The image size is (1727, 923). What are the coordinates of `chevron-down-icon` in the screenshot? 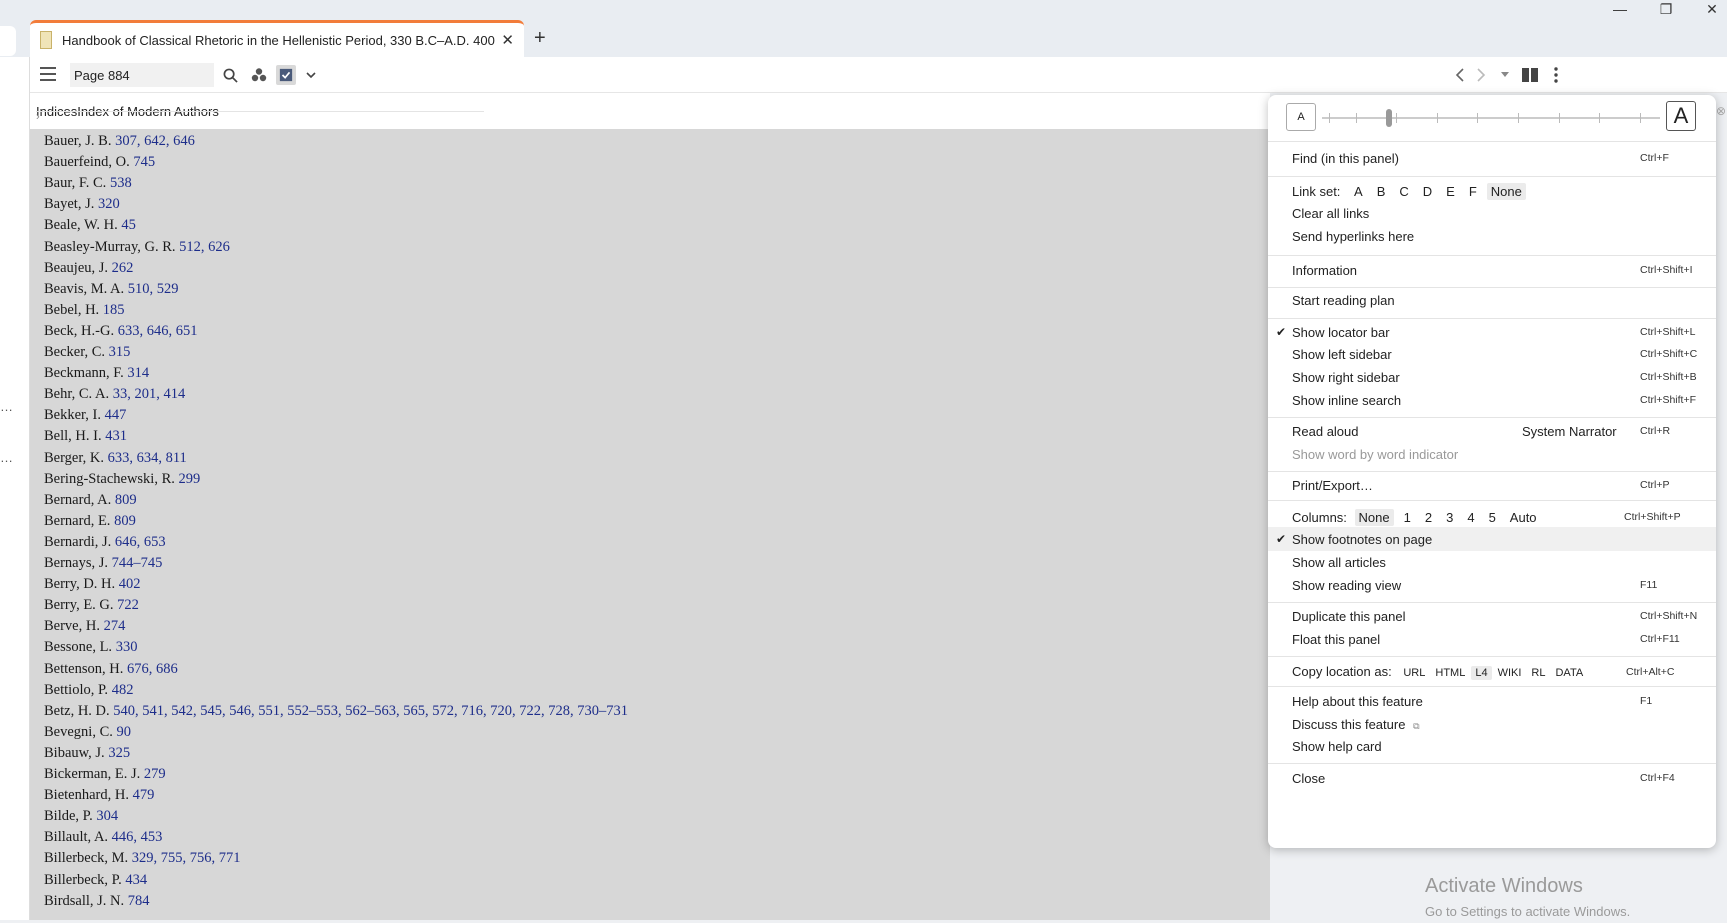 It's located at (311, 75).